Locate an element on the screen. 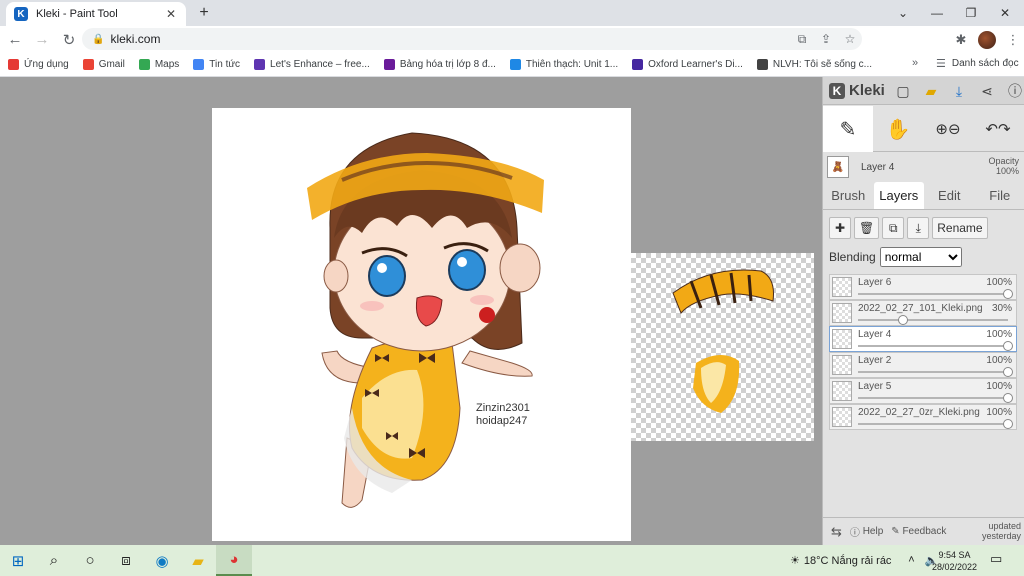  edge-icon: ◉ is located at coordinates (162, 560).